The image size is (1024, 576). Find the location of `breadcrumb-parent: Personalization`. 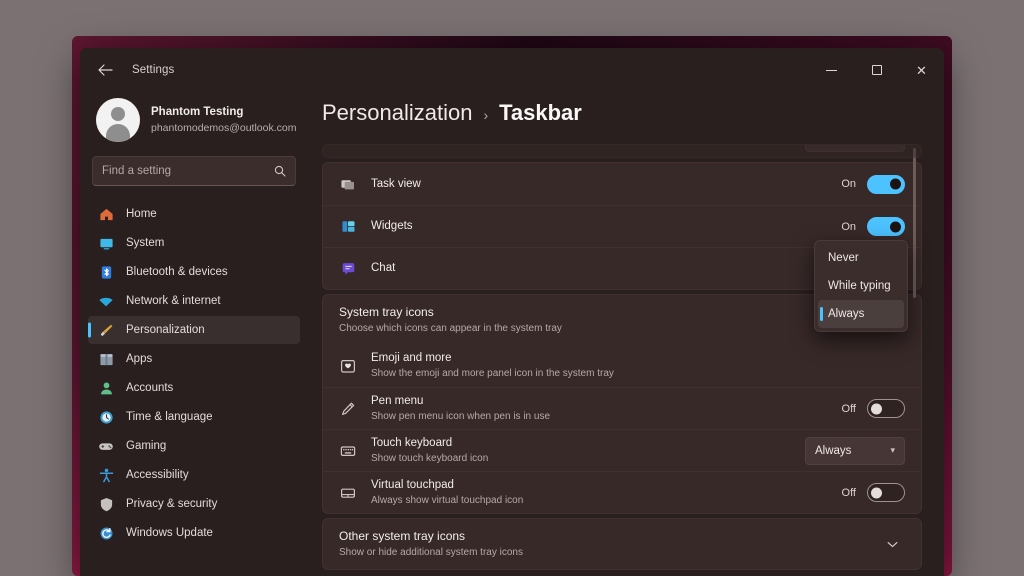

breadcrumb-parent: Personalization is located at coordinates (397, 113).